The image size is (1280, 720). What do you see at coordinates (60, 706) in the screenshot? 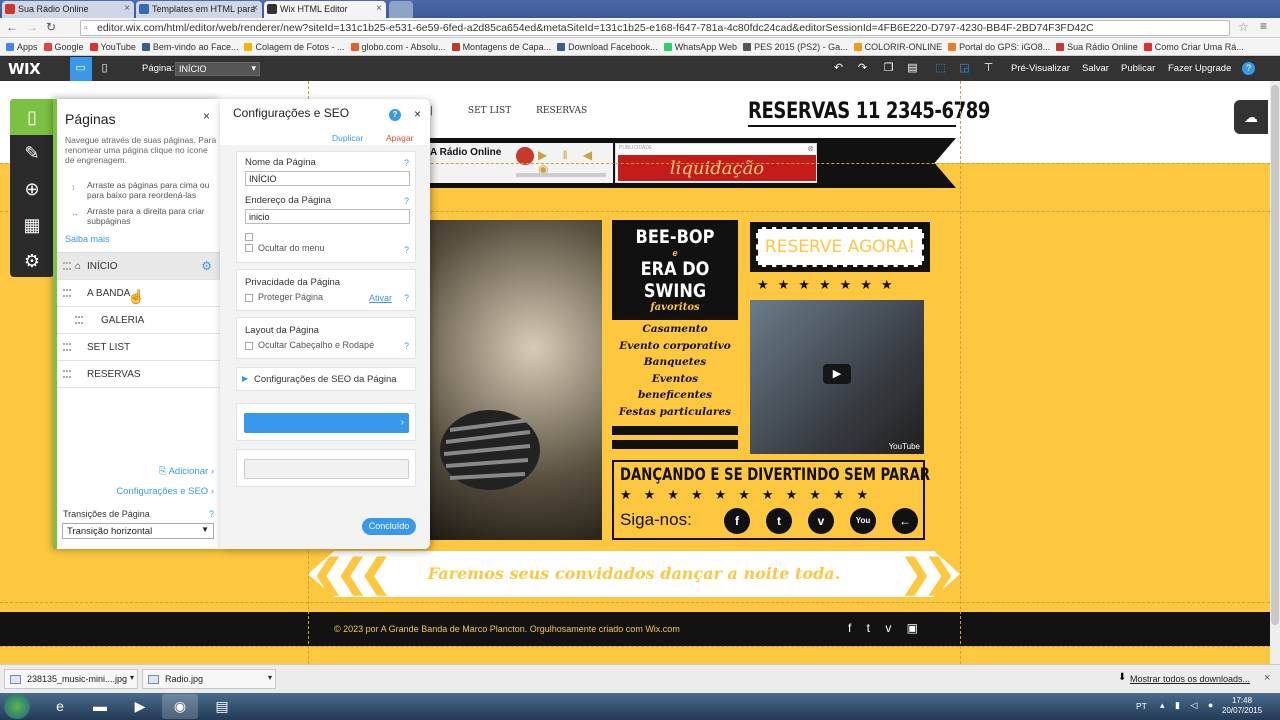
I see `internet-explorer-icon: e` at bounding box center [60, 706].